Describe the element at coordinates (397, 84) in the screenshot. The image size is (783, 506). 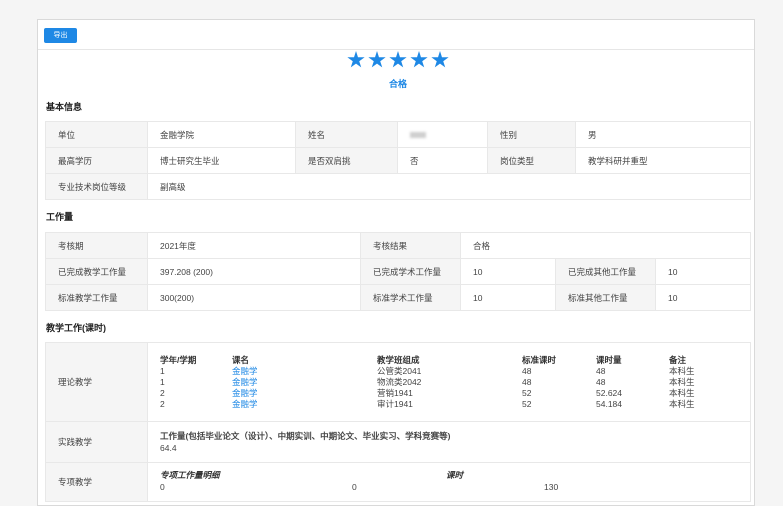
I see `rating-label: 合格` at that location.